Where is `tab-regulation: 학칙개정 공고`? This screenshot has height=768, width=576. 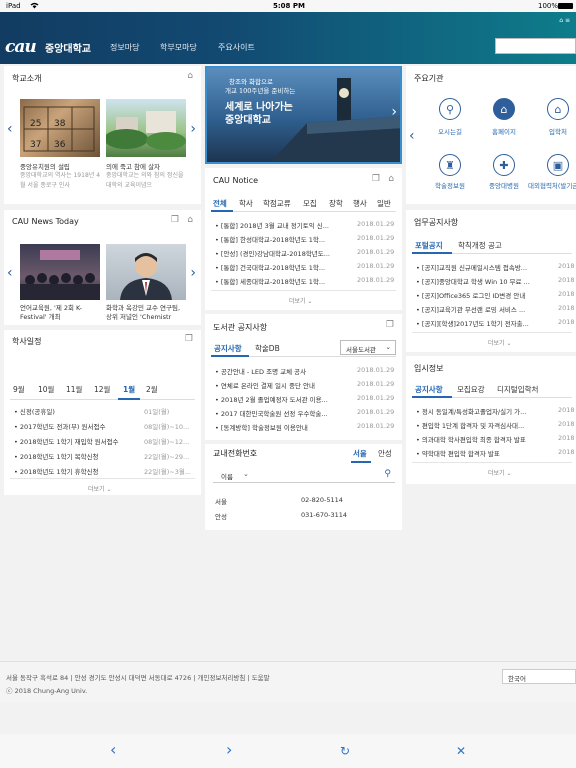
tab-regulation: 학칙개정 공고 is located at coordinates (480, 245).